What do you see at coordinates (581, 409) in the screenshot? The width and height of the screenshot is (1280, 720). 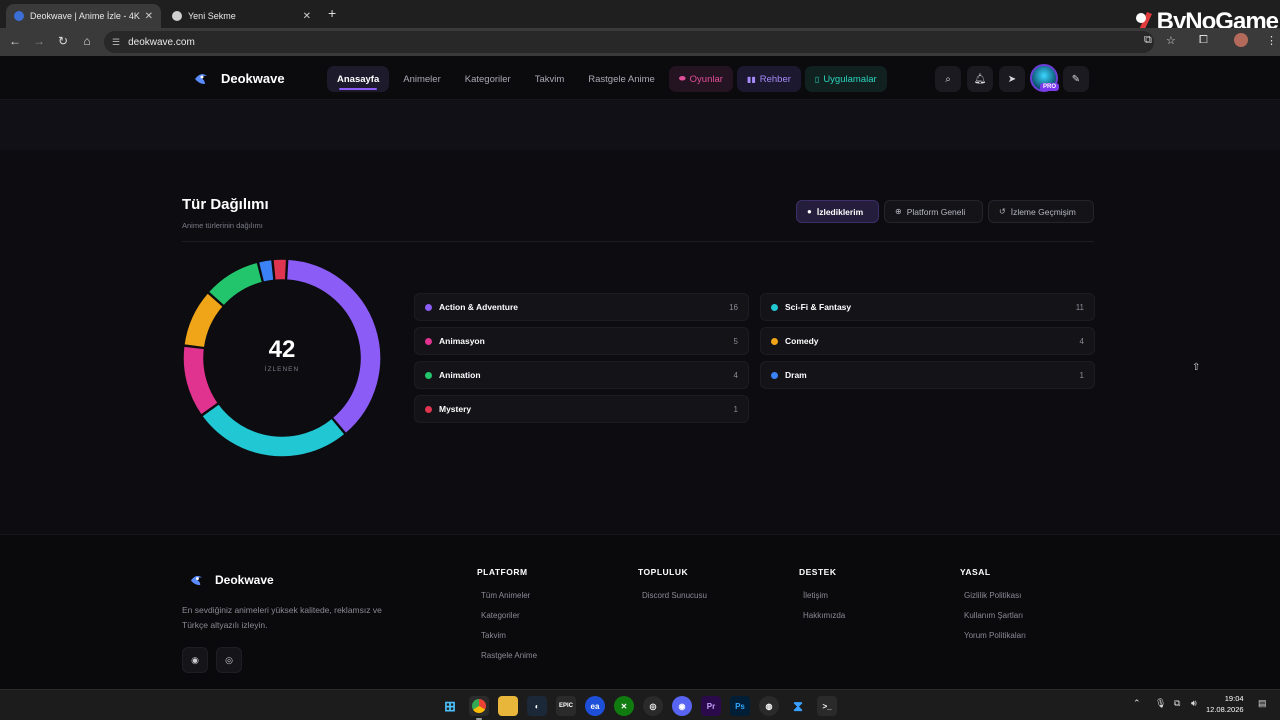 I see `legend-item: Mystery 1` at bounding box center [581, 409].